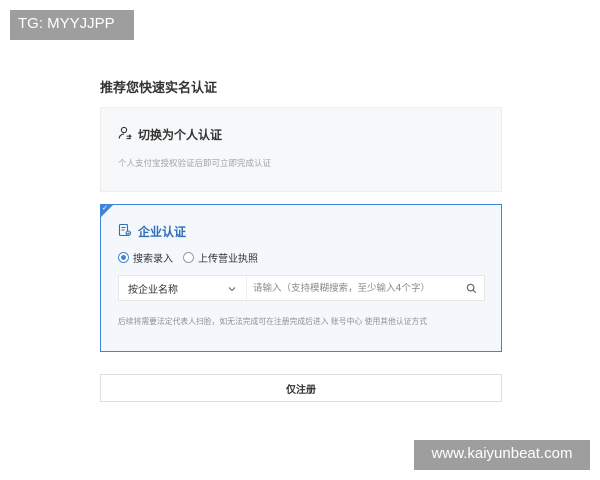 The width and height of the screenshot is (600, 480). Describe the element at coordinates (228, 259) in the screenshot. I see `radio-upload-license-label: 上传营业执照` at that location.